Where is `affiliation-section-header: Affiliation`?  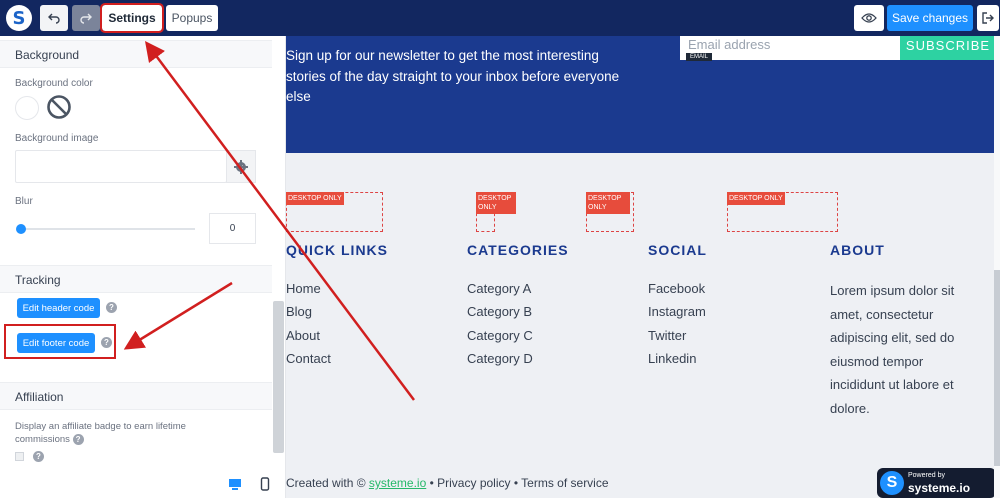 affiliation-section-header: Affiliation is located at coordinates (136, 396).